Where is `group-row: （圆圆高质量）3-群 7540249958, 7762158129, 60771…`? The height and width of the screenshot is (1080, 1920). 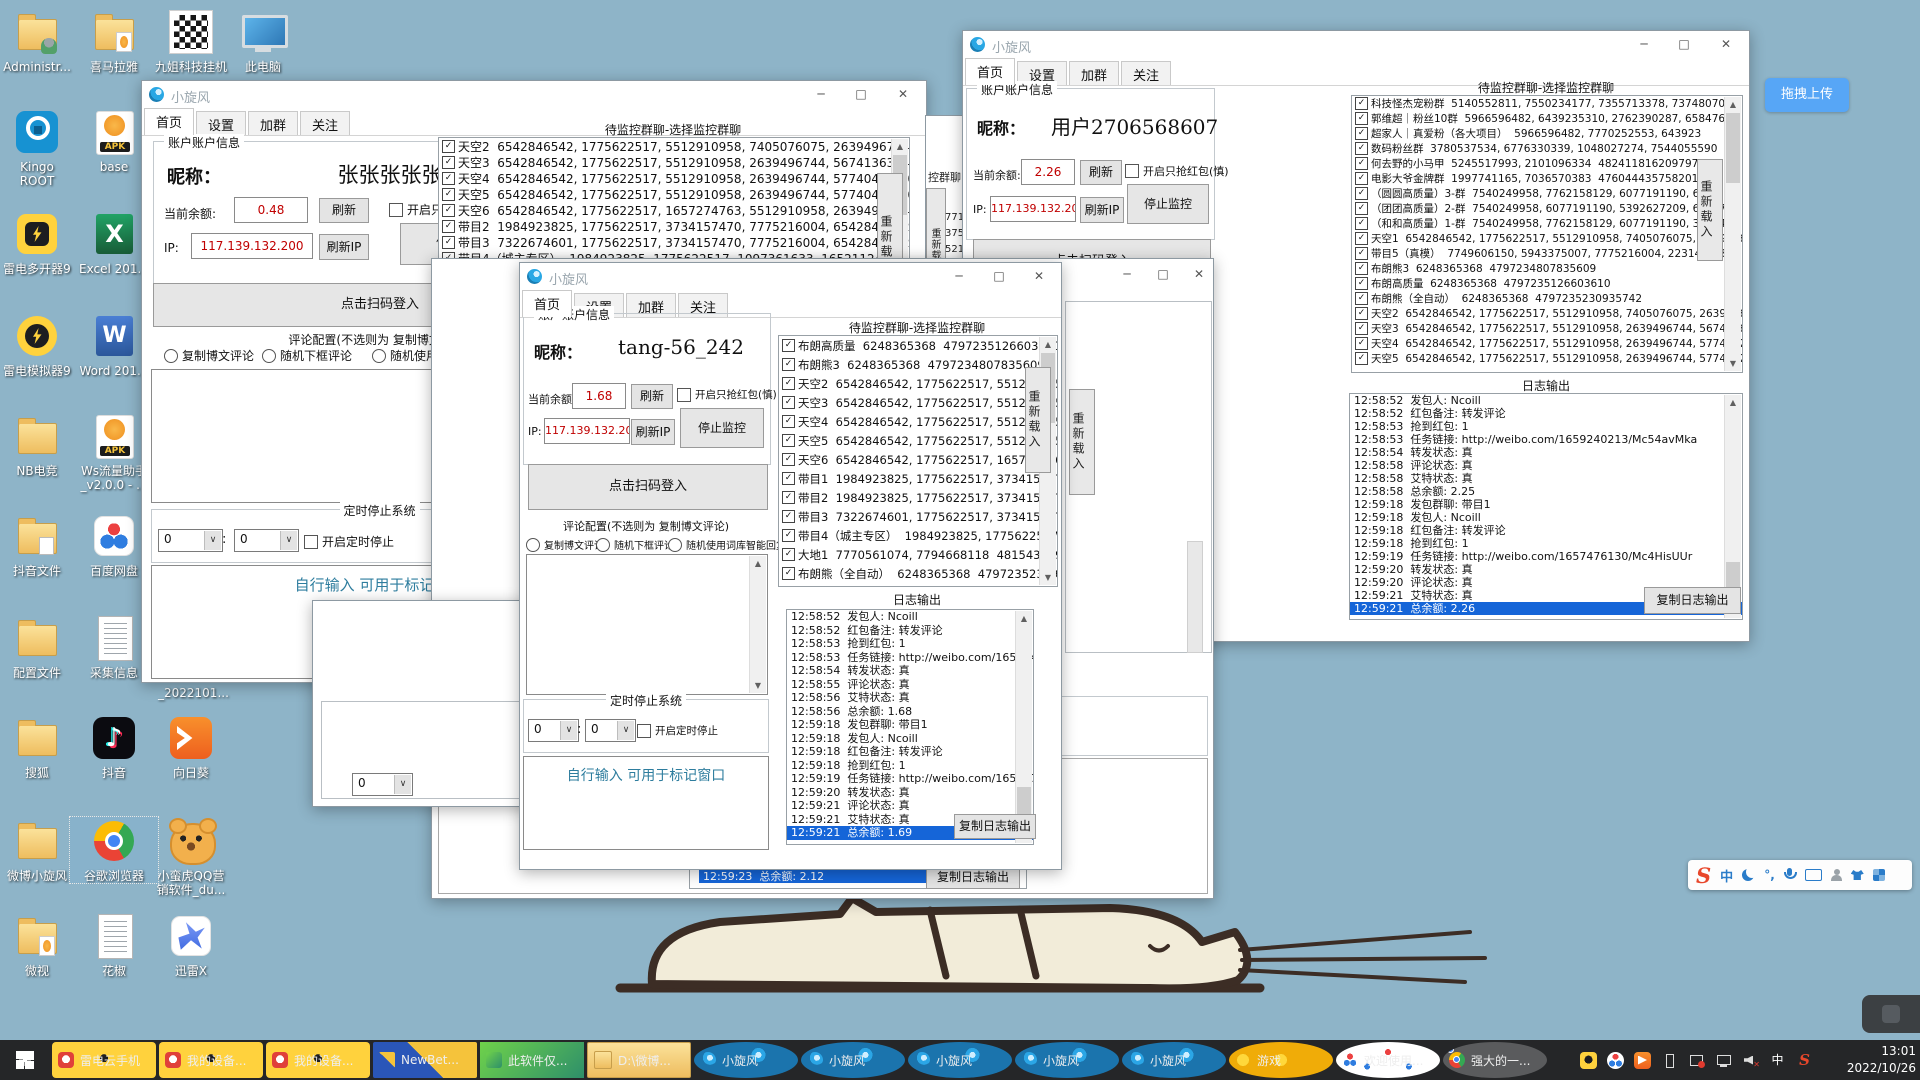
group-row: （圆圆高质量）3-群 7540249958, 7762158129, 60771… is located at coordinates (1547, 193).